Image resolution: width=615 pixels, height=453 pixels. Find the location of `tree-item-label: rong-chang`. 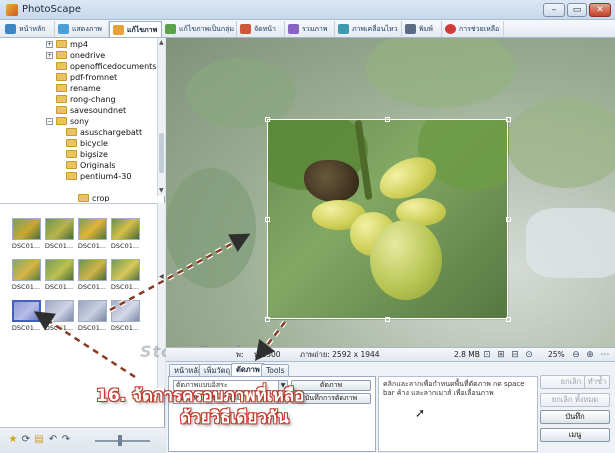

tree-item-label: rong-chang is located at coordinates (93, 99).